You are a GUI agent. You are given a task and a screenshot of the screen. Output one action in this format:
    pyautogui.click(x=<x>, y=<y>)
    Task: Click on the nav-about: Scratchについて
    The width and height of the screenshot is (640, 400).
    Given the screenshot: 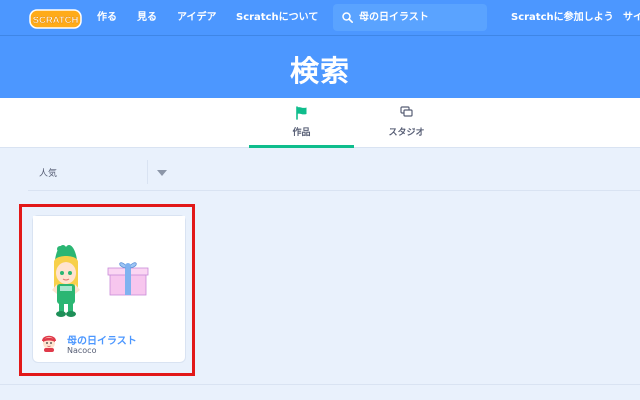 What is the action you would take?
    pyautogui.click(x=277, y=18)
    